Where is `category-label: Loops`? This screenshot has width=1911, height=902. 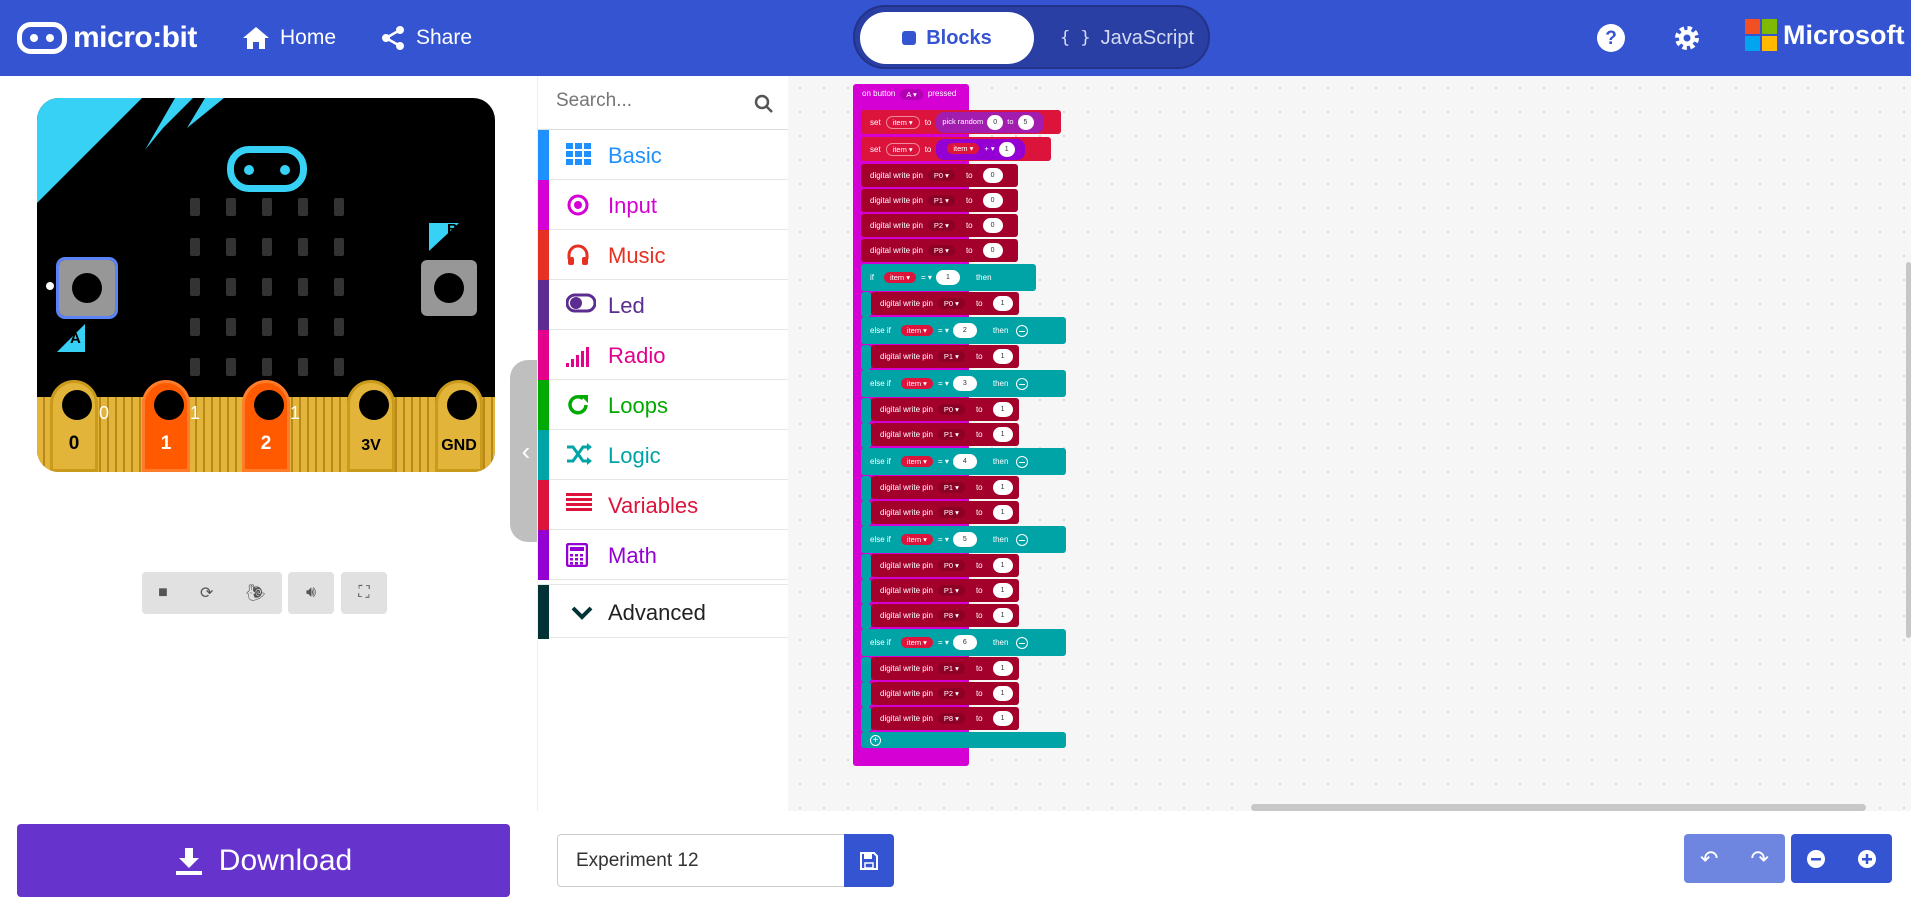 category-label: Loops is located at coordinates (638, 405).